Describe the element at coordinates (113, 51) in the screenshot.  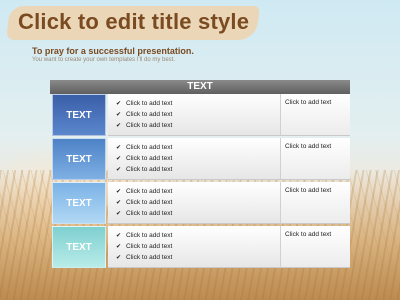
I see `slide-subtitle: To pray for a successful presentation.` at that location.